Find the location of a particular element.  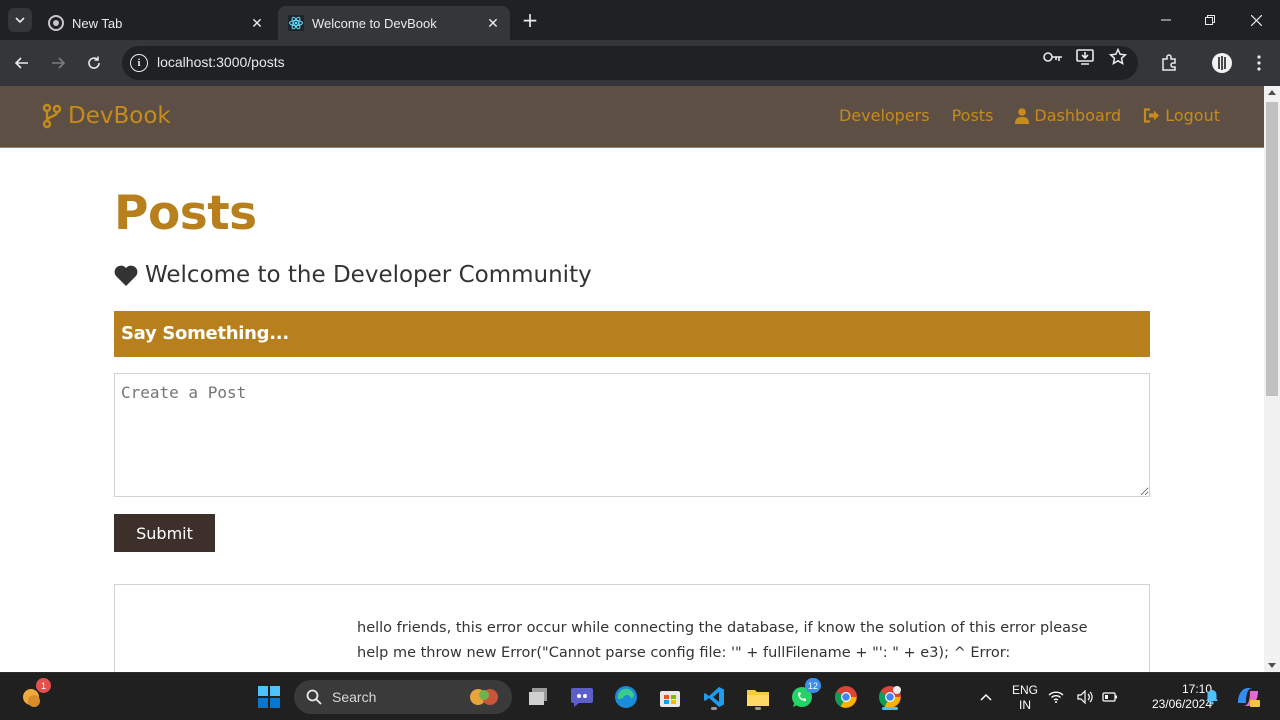

arrow-left-icon is located at coordinates (21, 63).